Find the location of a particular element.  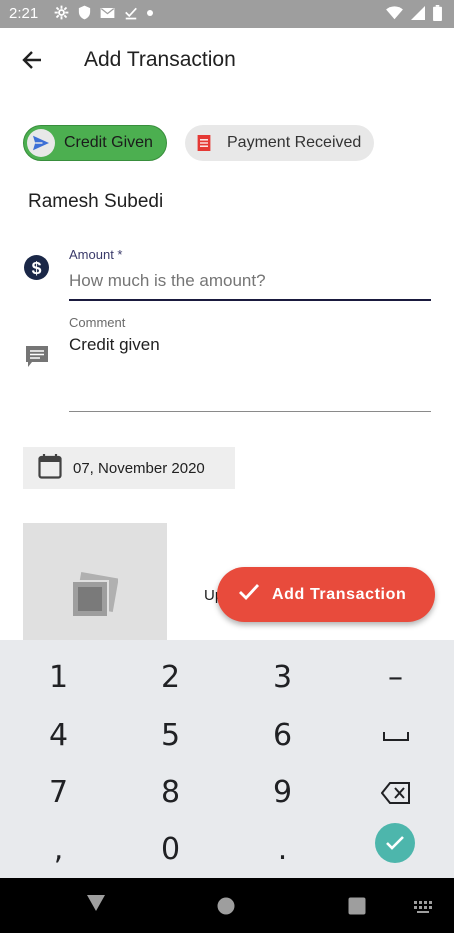

app-bar: Add Transaction is located at coordinates (227, 60).